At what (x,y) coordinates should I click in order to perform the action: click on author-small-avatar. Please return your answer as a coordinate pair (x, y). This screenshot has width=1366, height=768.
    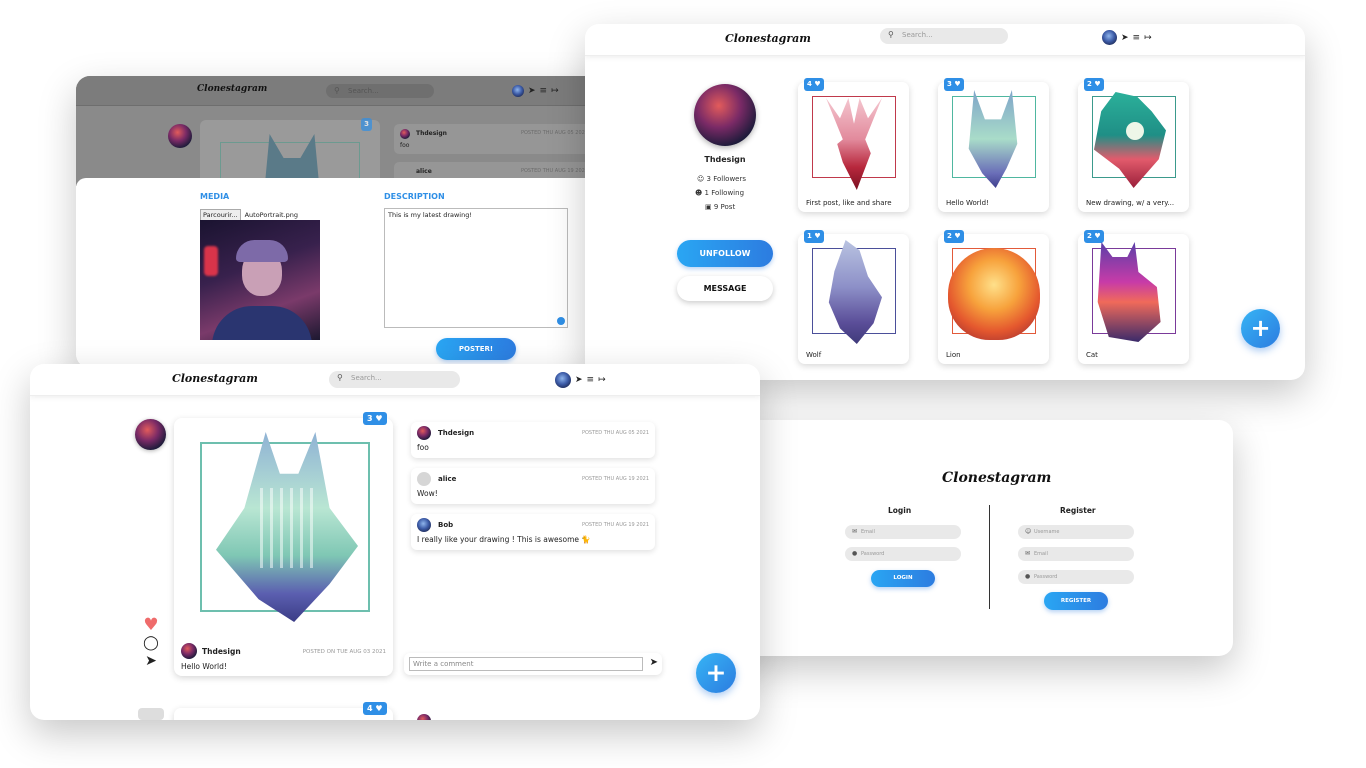
    Looking at the image, I should click on (189, 651).